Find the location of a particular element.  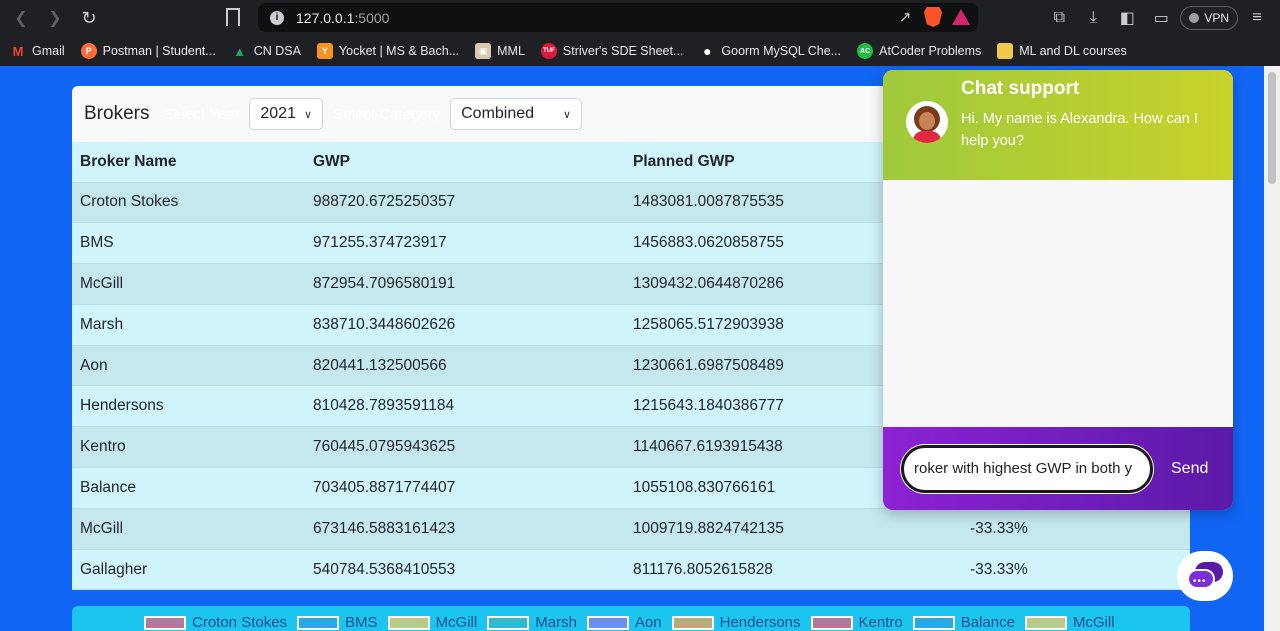

download-icon: ⤓ is located at coordinates (1093, 18).